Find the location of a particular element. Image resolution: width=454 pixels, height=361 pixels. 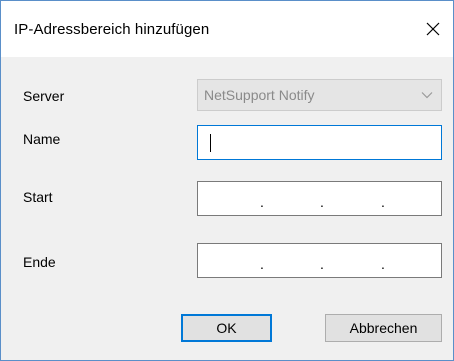

start-ip-field: . . . is located at coordinates (319, 198).